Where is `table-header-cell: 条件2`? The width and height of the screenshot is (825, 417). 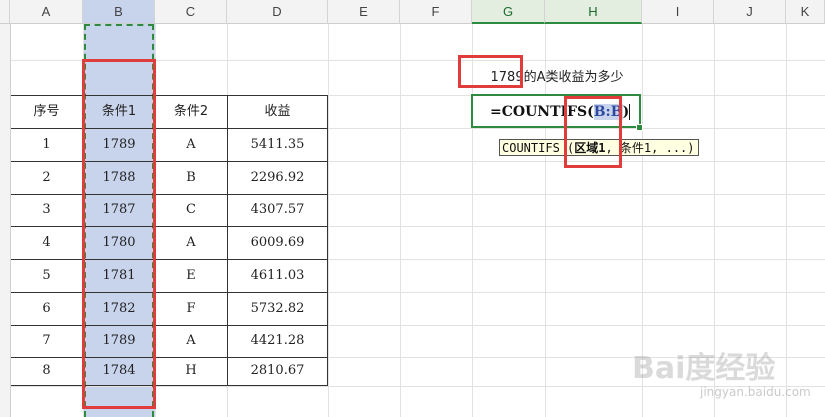
table-header-cell: 条件2 is located at coordinates (191, 111).